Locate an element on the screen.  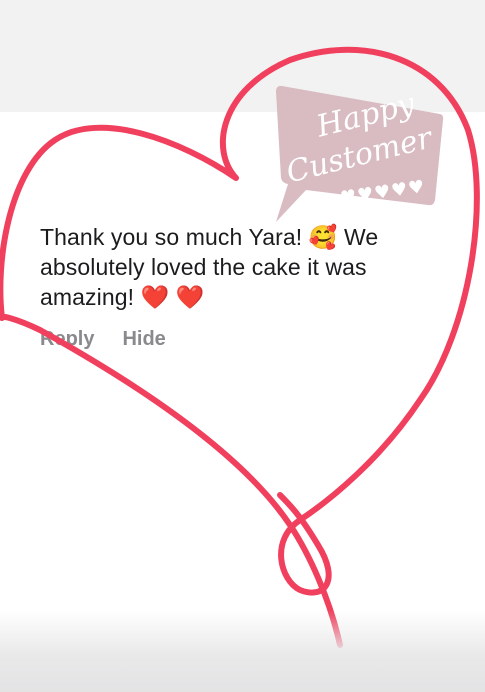
comment-actions: Reply Hide is located at coordinates (103, 339).